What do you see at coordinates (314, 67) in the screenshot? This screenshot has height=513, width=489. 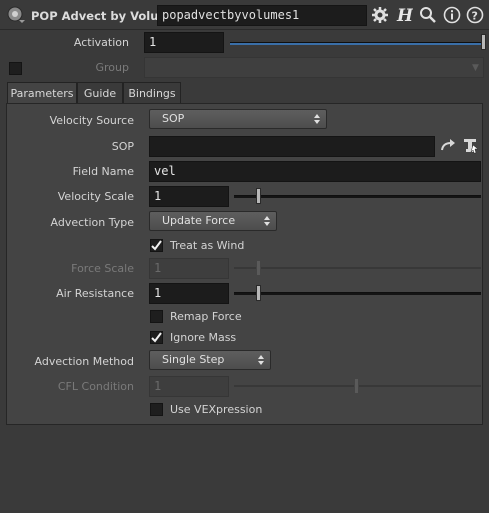 I see `group-field` at bounding box center [314, 67].